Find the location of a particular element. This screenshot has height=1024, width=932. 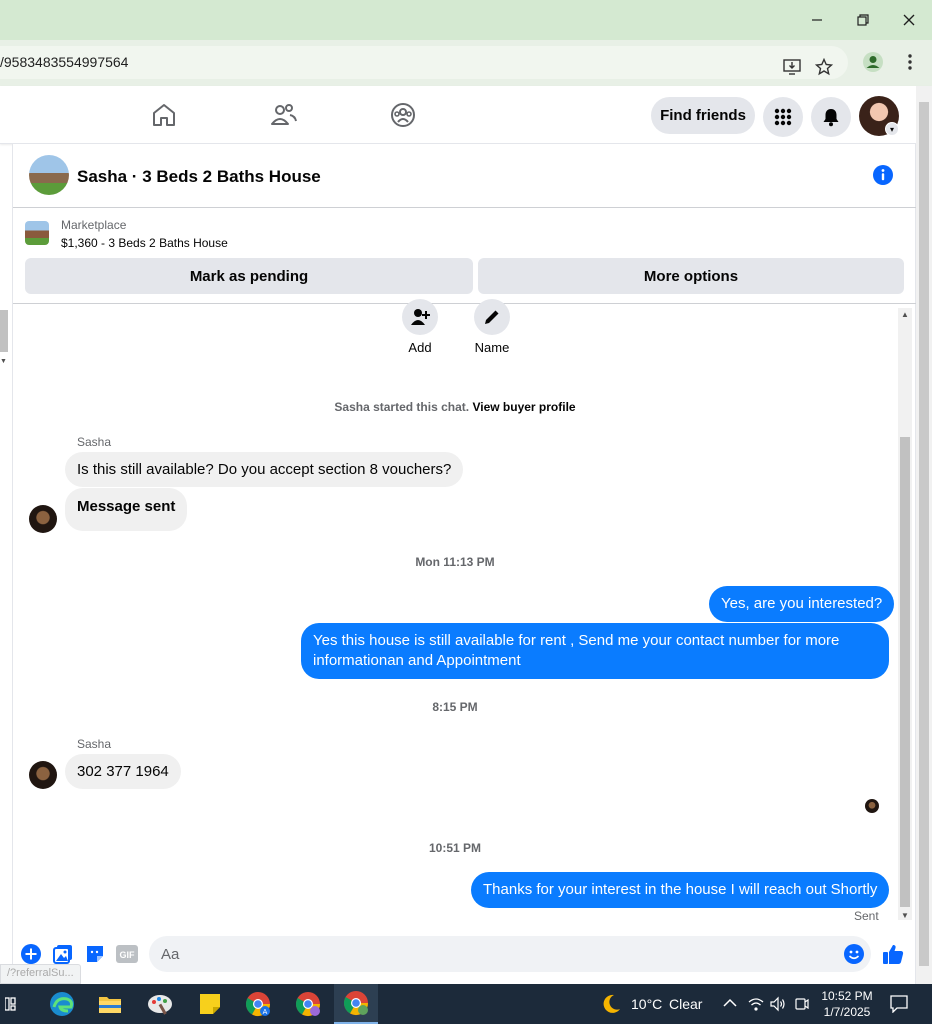

like-button is located at coordinates (893, 954).